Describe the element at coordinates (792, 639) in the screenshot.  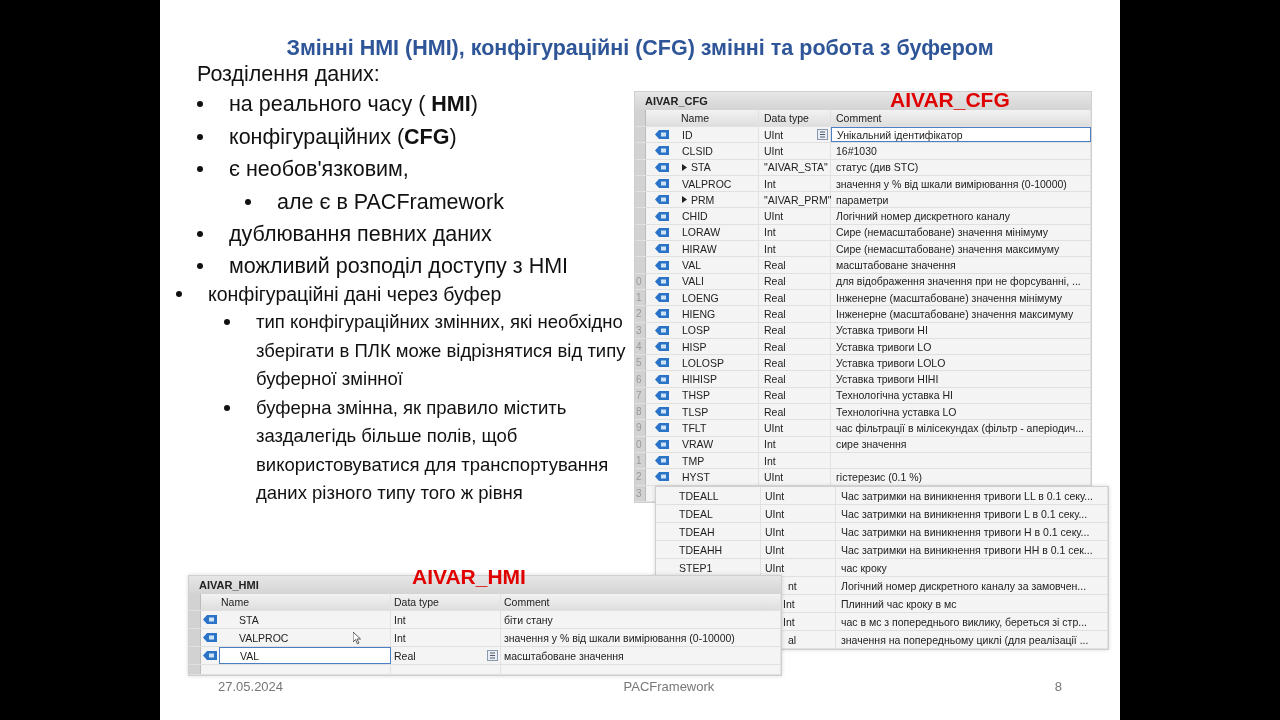
I see `data-type-cell: al` at that location.